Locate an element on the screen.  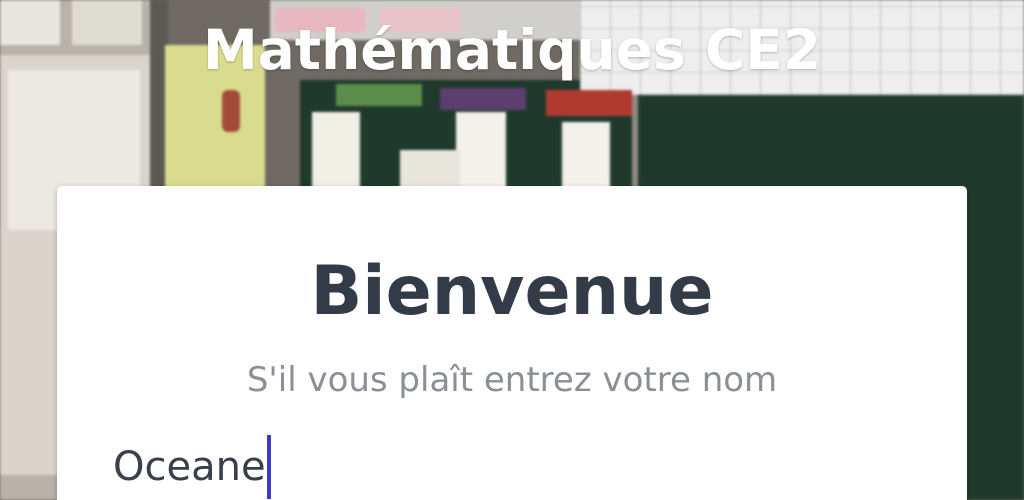
name-input-value: Oceane is located at coordinates (189, 467).